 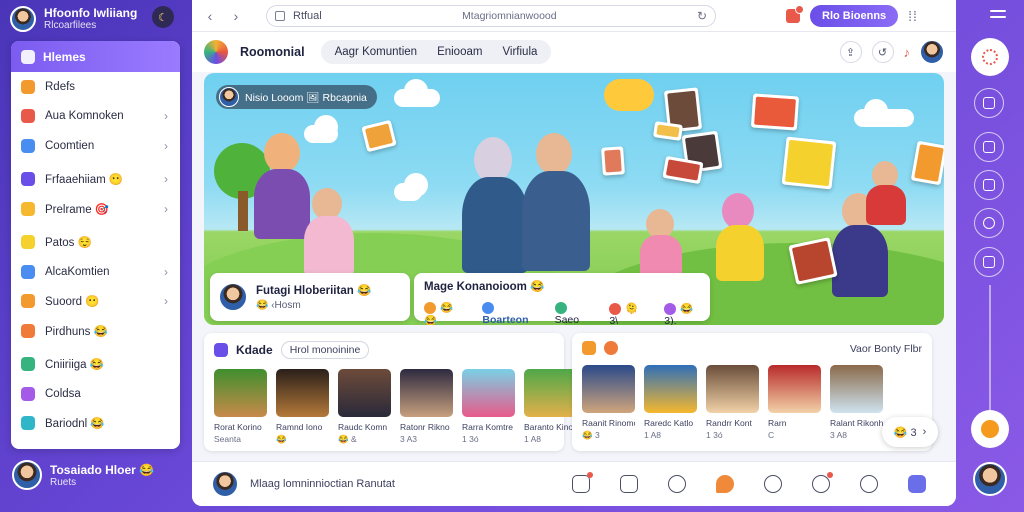 I want to click on thumbnail-card: Raredc Katlo 1 A8, so click(x=670, y=403).